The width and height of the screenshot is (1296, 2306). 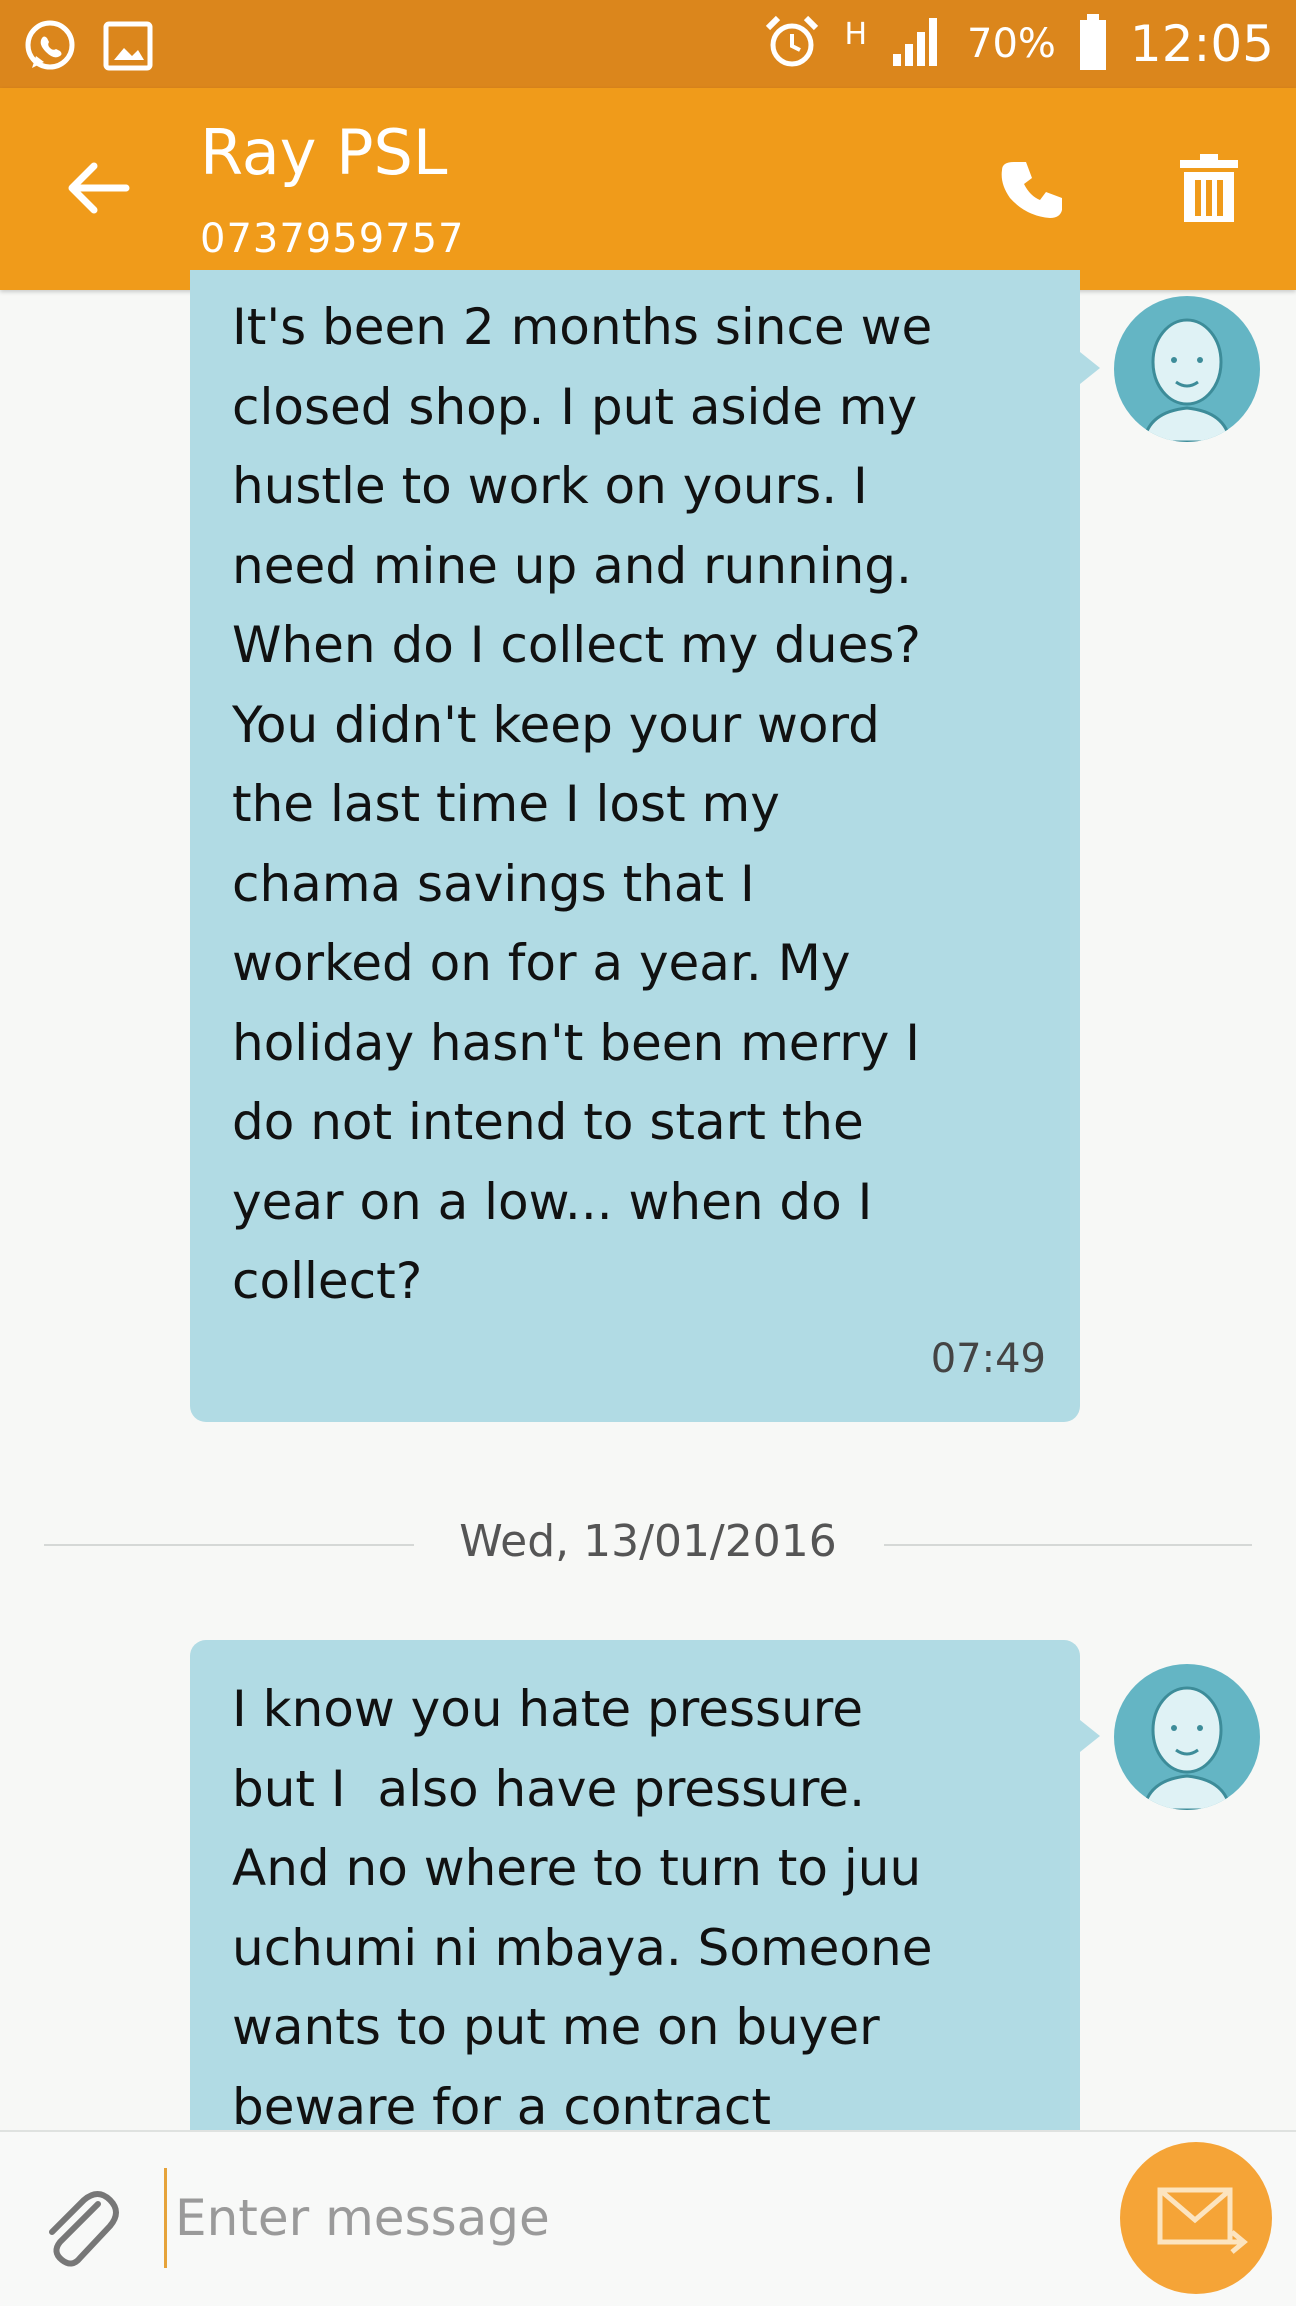 What do you see at coordinates (614, 2218) in the screenshot?
I see `message-input` at bounding box center [614, 2218].